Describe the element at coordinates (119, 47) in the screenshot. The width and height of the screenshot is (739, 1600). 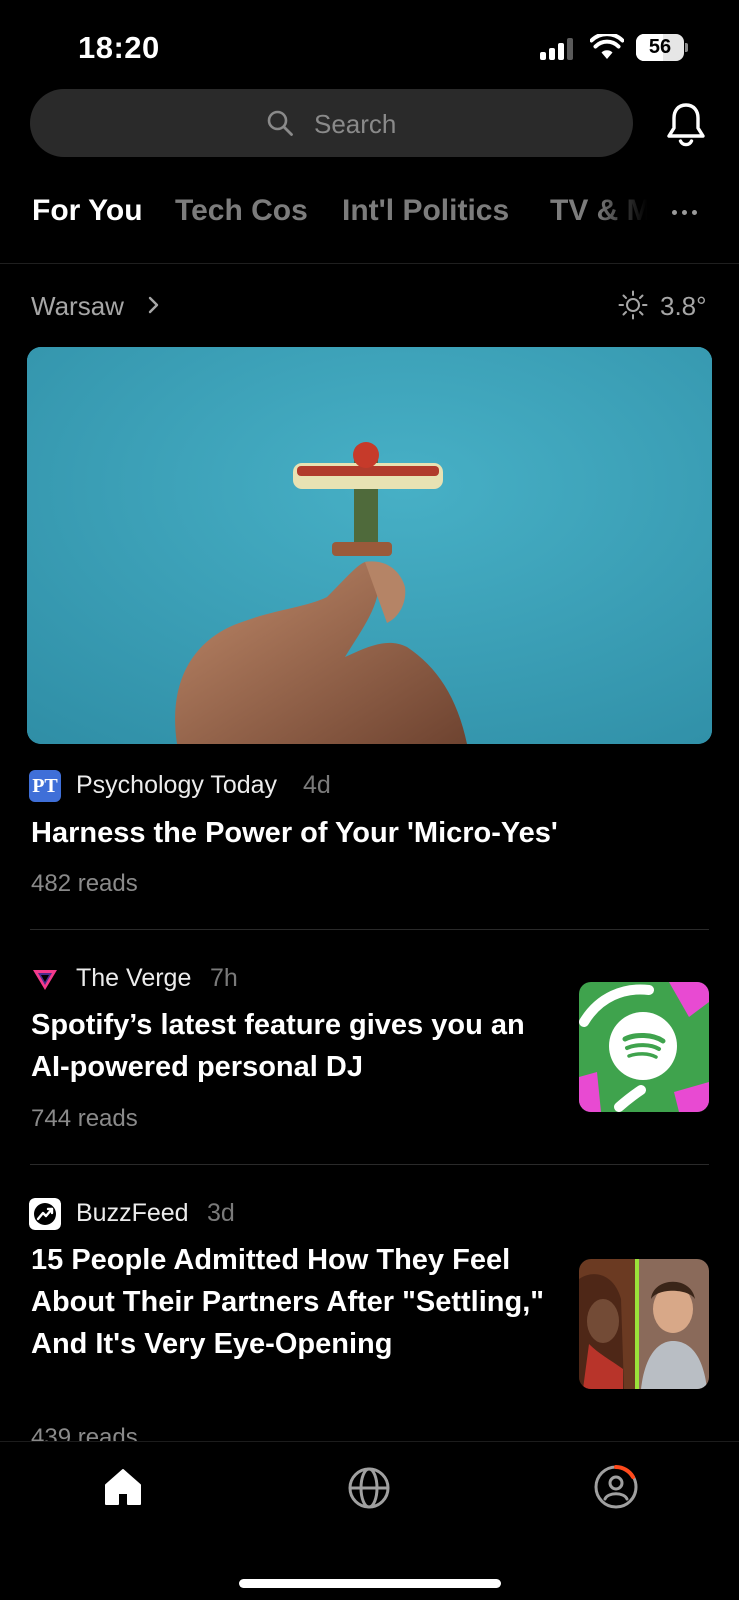
I see `status-time: 18:20` at that location.